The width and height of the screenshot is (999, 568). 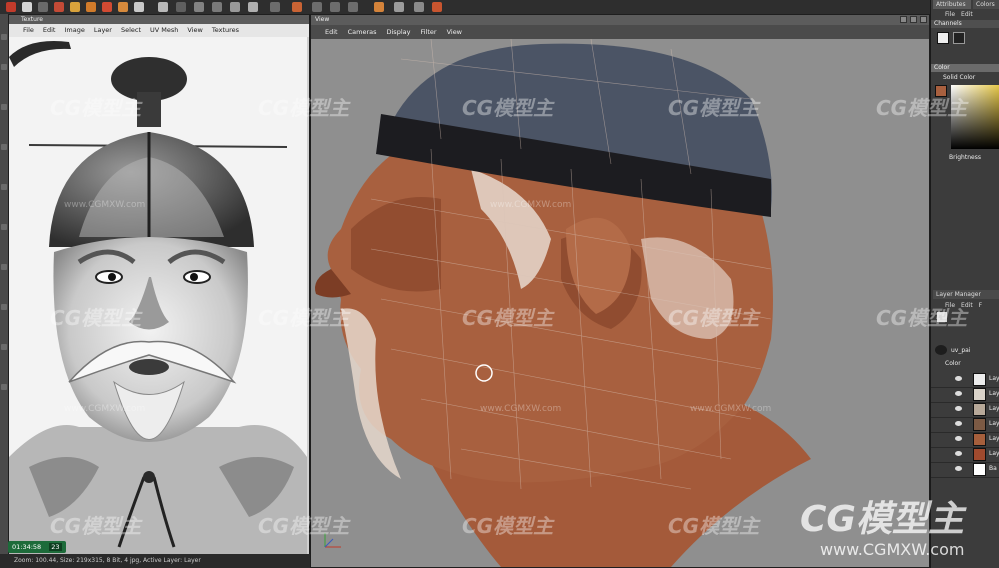 I want to click on paint-brush-icon, so click(x=163, y=7).